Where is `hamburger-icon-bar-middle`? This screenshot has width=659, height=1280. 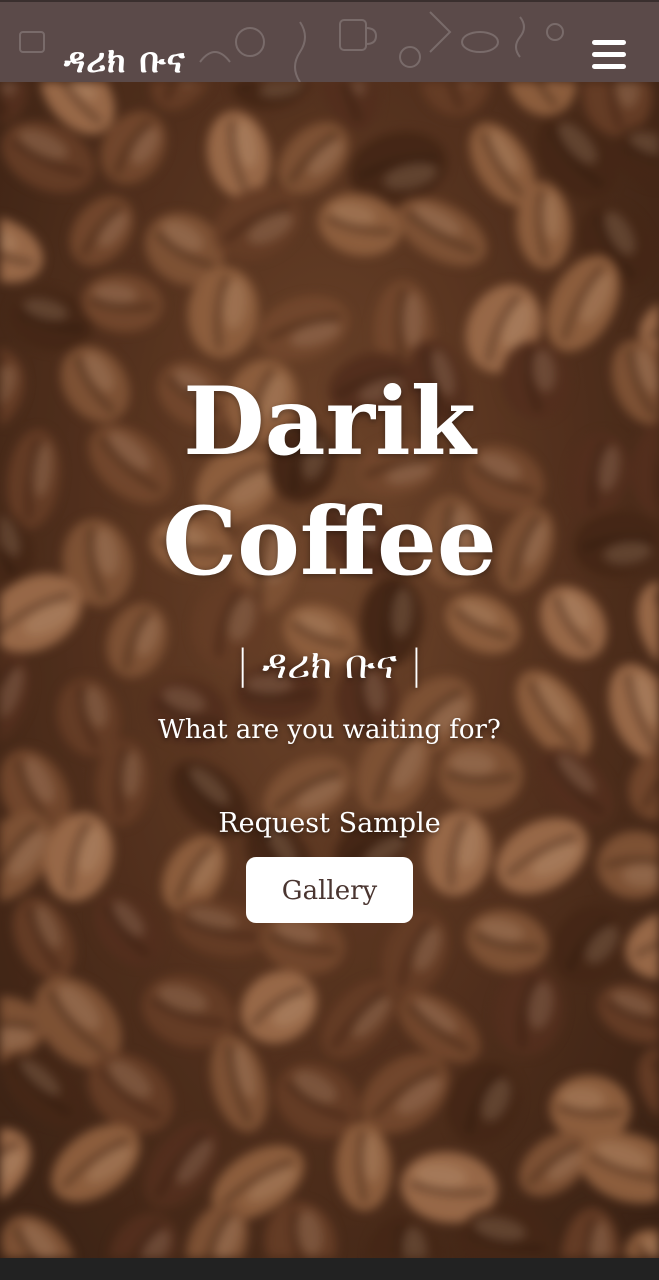 hamburger-icon-bar-middle is located at coordinates (609, 54).